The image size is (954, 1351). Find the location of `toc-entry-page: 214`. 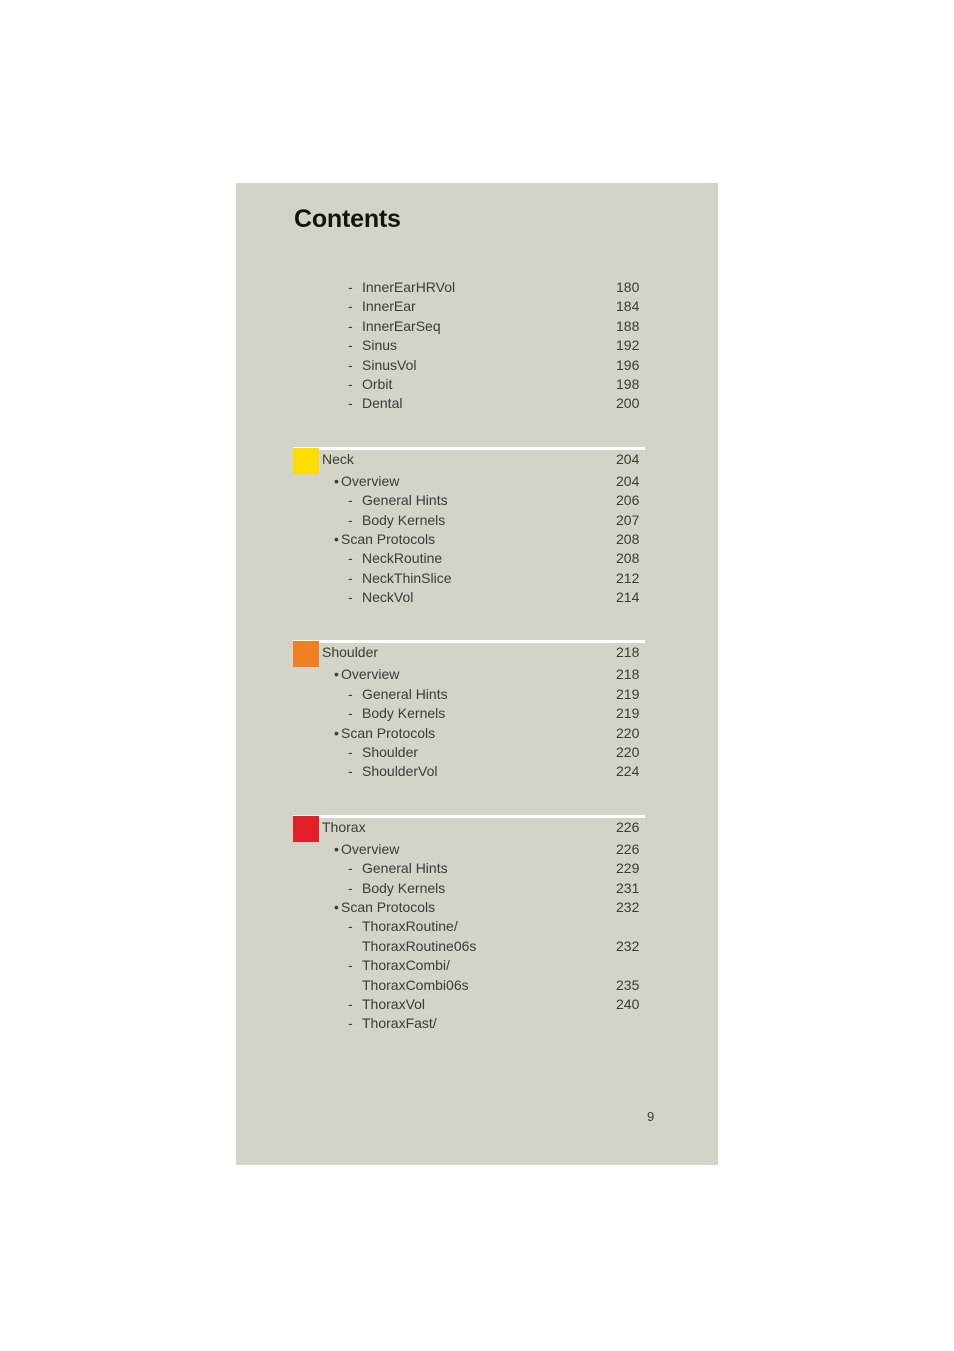

toc-entry-page: 214 is located at coordinates (628, 597).